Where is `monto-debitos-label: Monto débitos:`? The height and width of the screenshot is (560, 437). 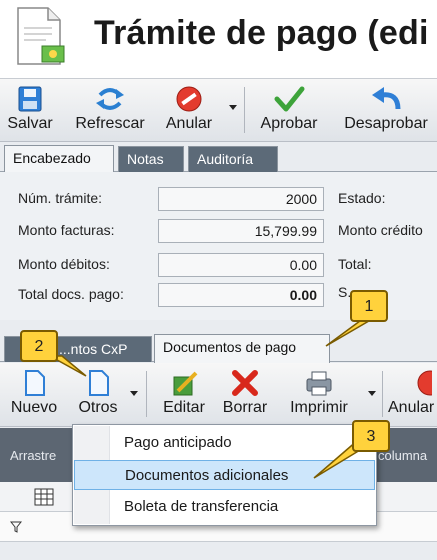
monto-debitos-label: Monto débitos: is located at coordinates (64, 264).